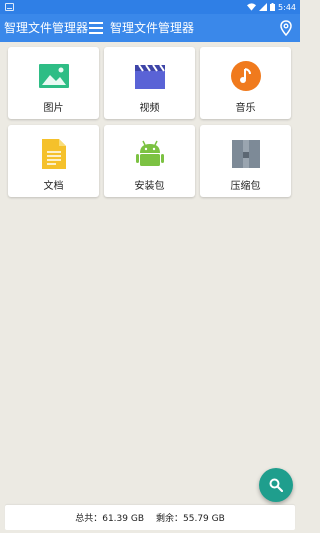 Image resolution: width=320 pixels, height=533 pixels. Describe the element at coordinates (149, 186) in the screenshot. I see `category-label: 安装包` at that location.